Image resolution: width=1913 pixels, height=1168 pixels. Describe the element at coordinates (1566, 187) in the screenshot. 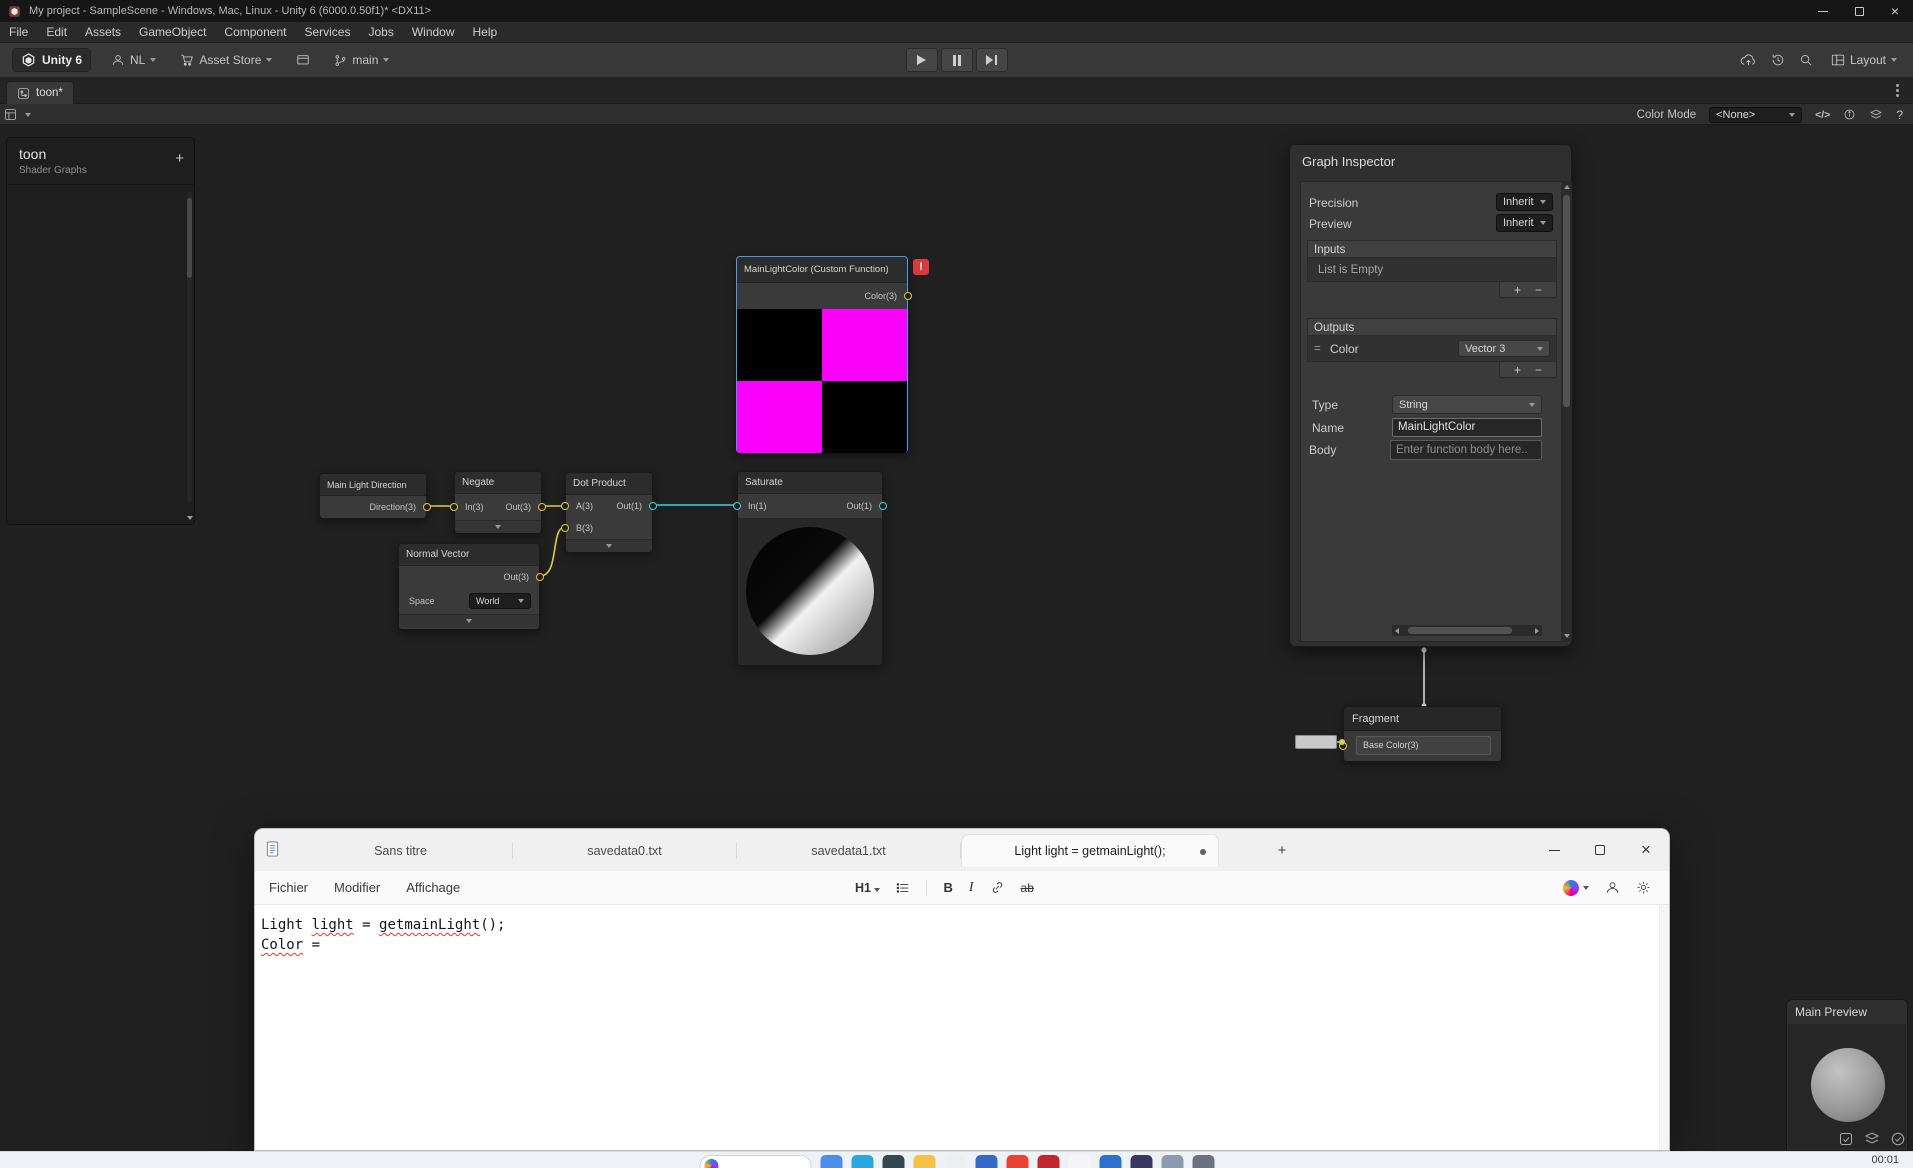

I see `scroll-up-icon` at that location.